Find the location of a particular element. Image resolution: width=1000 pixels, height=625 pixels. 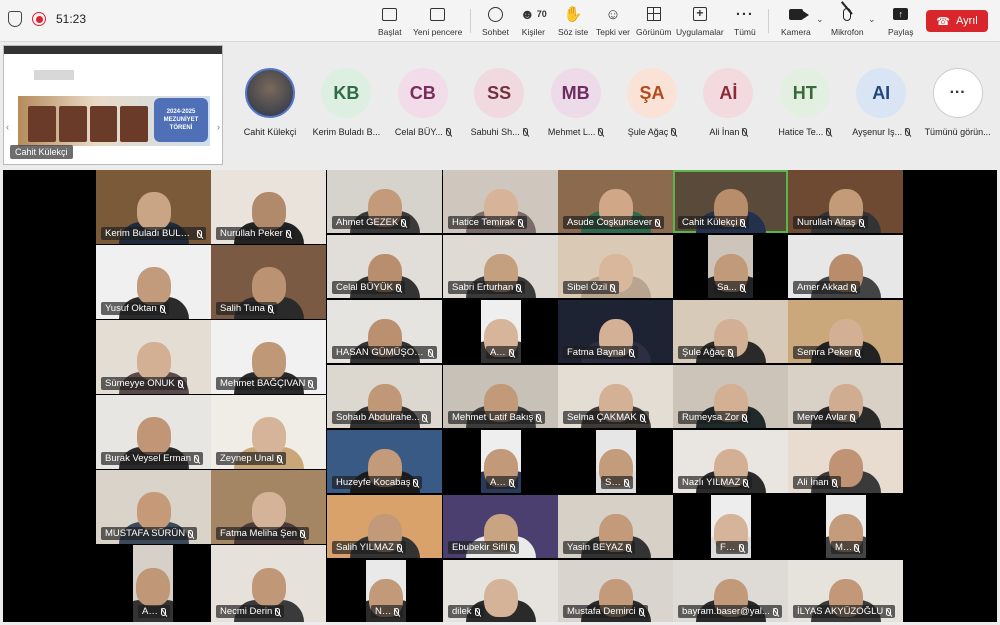

more-button: ··· Tümü is located at coordinates (745, 21).